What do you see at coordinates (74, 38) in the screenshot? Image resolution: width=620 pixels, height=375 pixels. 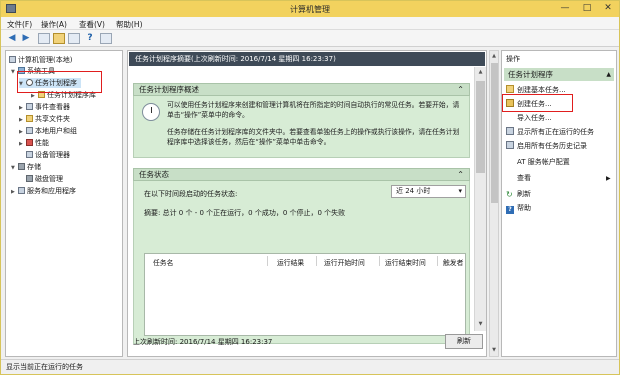 I see `properties-icon` at bounding box center [74, 38].